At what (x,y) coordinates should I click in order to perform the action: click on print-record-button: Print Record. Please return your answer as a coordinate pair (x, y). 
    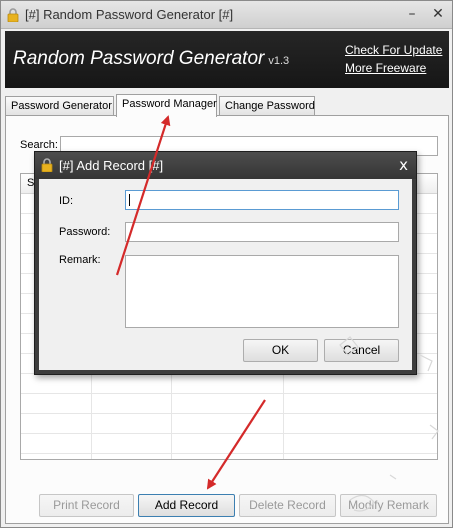
    Looking at the image, I should click on (86, 505).